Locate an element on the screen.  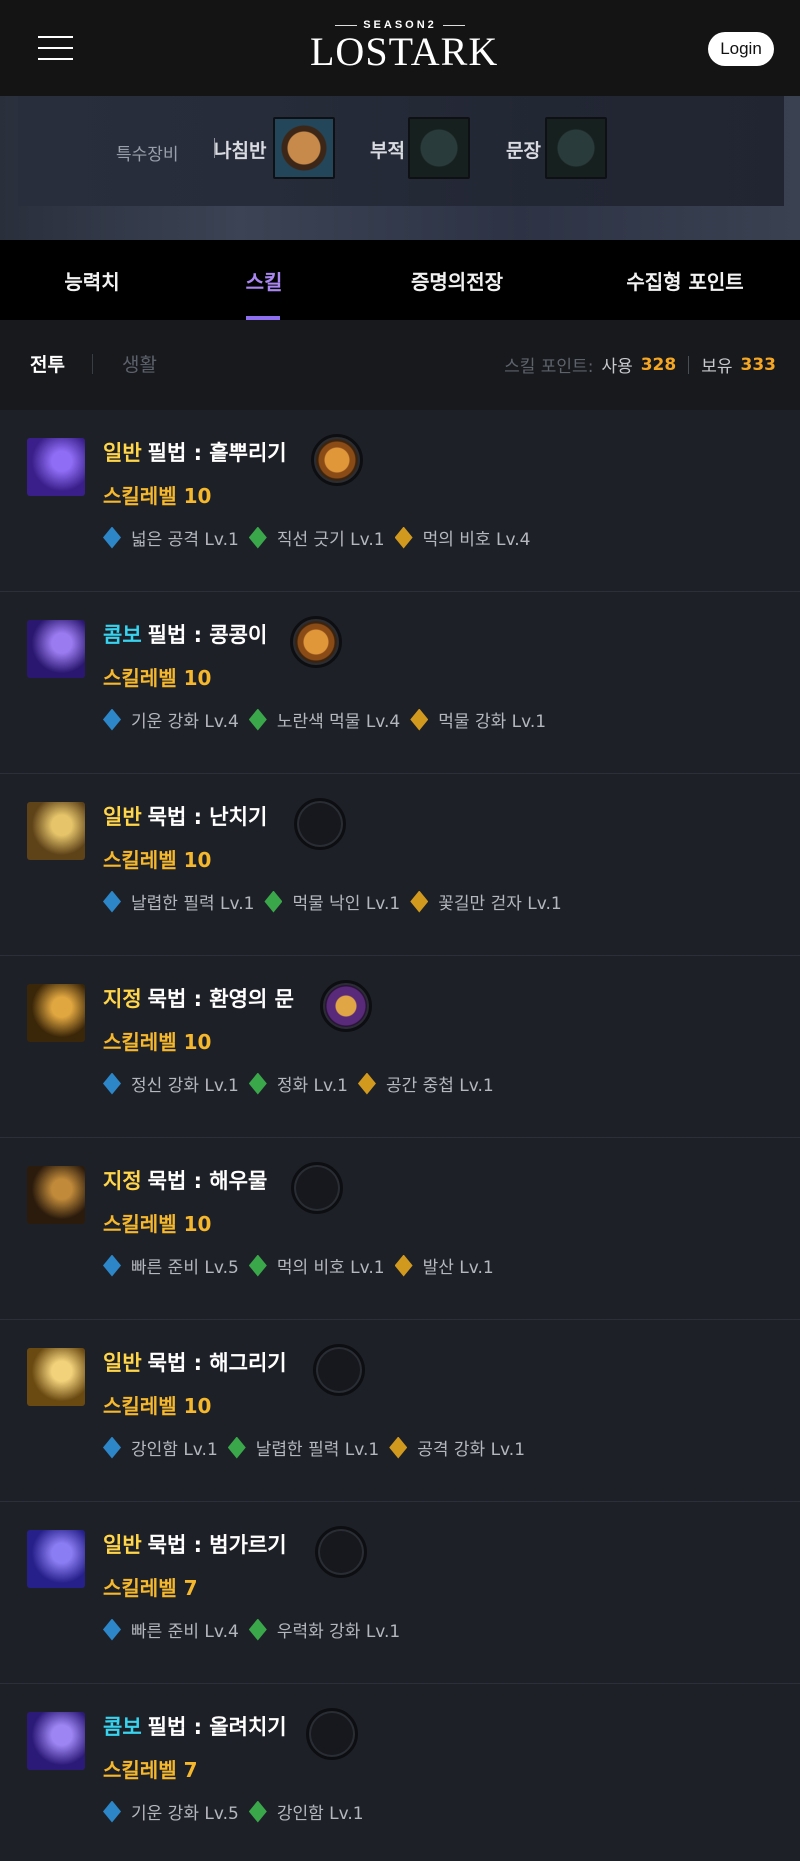
tripod-text: 먹의 비호 Lv.1 is located at coordinates (330, 1268).